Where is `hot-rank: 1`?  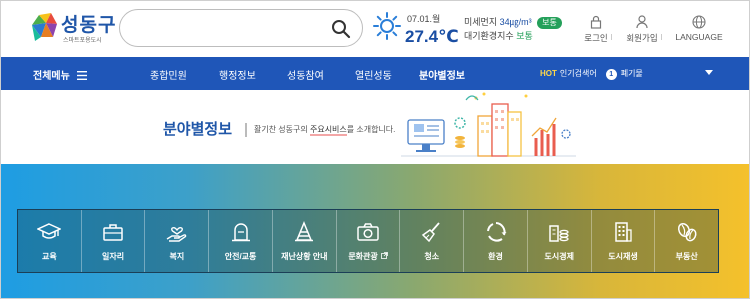 hot-rank: 1 is located at coordinates (611, 74).